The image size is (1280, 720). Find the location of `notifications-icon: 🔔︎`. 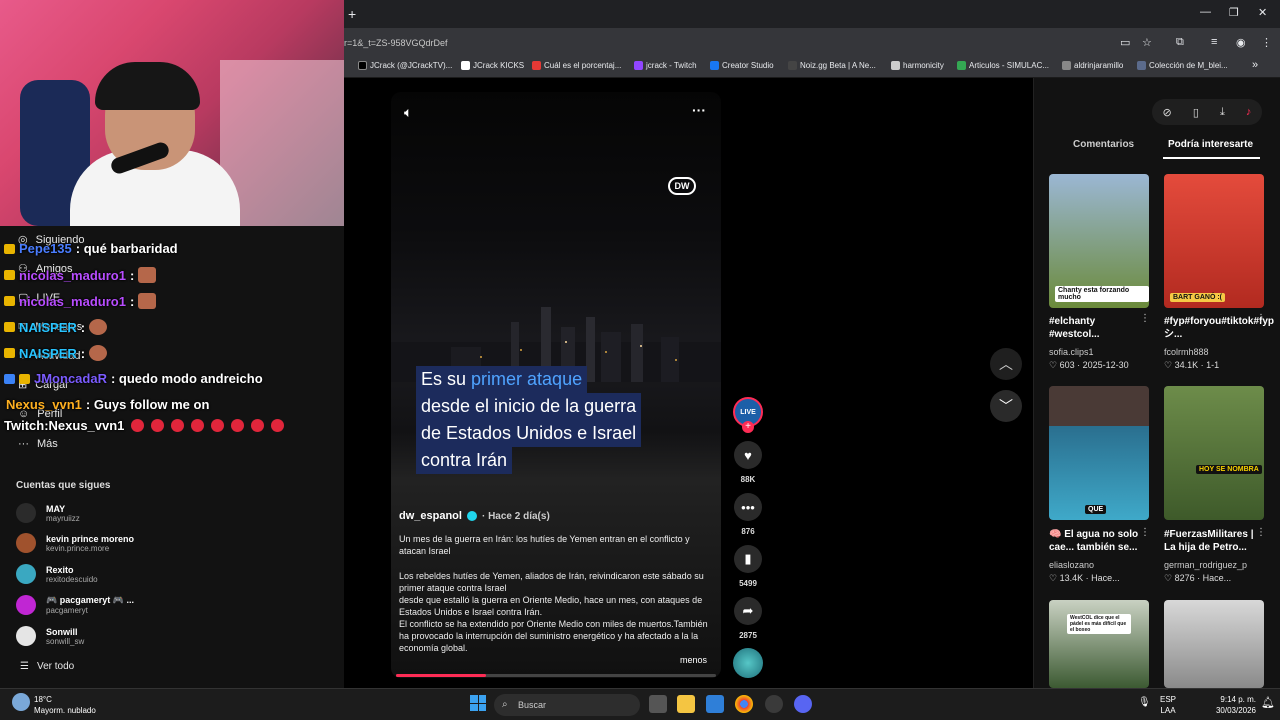

notifications-icon: 🔔︎ is located at coordinates (1268, 702).